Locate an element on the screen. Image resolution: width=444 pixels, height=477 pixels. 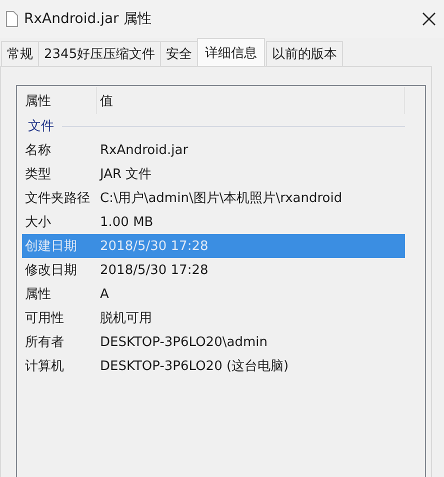
property-name: 计算机 is located at coordinates (44, 366).